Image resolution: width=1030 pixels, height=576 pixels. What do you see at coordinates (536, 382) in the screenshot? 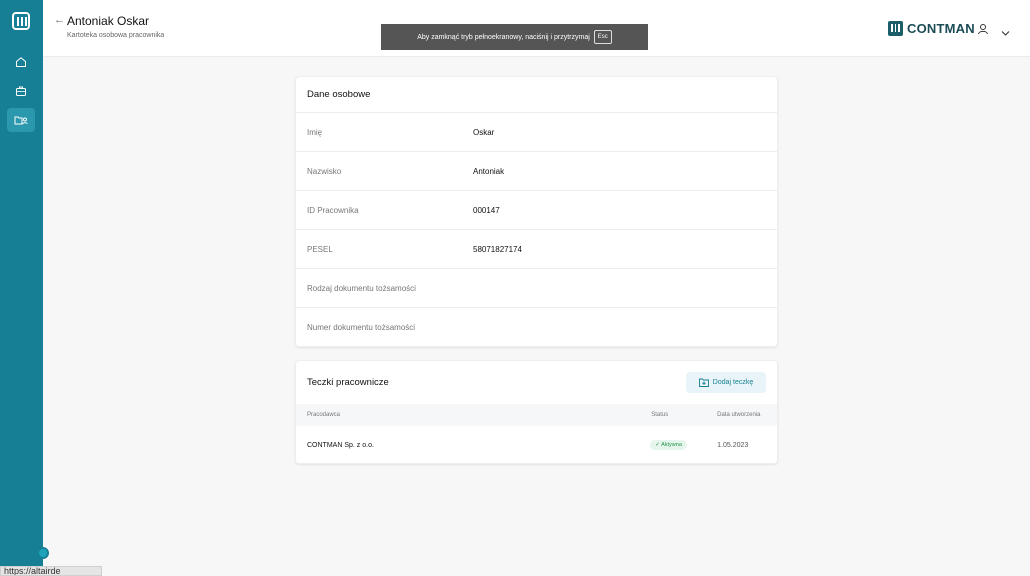
I see `folders-header: Teczki pracownicze Dodaj teczkę` at bounding box center [536, 382].